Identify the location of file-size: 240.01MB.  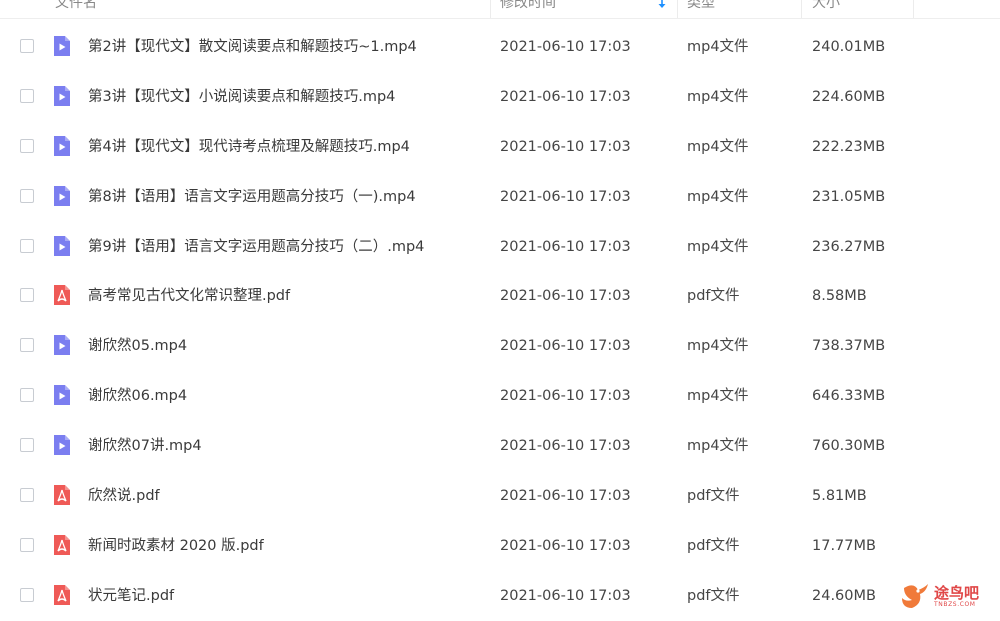
(849, 47).